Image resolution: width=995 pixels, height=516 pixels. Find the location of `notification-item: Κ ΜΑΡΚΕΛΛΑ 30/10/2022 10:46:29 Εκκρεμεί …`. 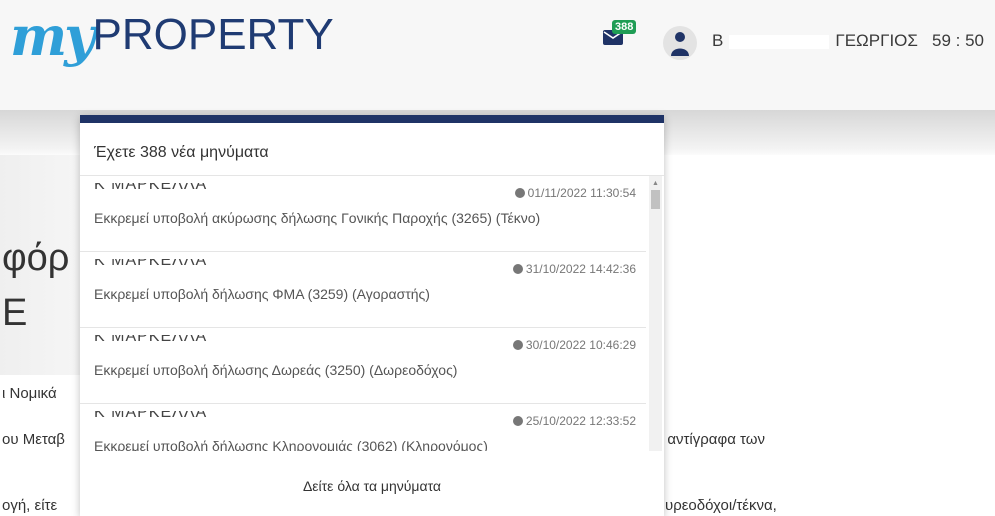

notification-item: Κ ΜΑΡΚΕΛΛΑ 30/10/2022 10:46:29 Εκκρεμεί … is located at coordinates (363, 366).